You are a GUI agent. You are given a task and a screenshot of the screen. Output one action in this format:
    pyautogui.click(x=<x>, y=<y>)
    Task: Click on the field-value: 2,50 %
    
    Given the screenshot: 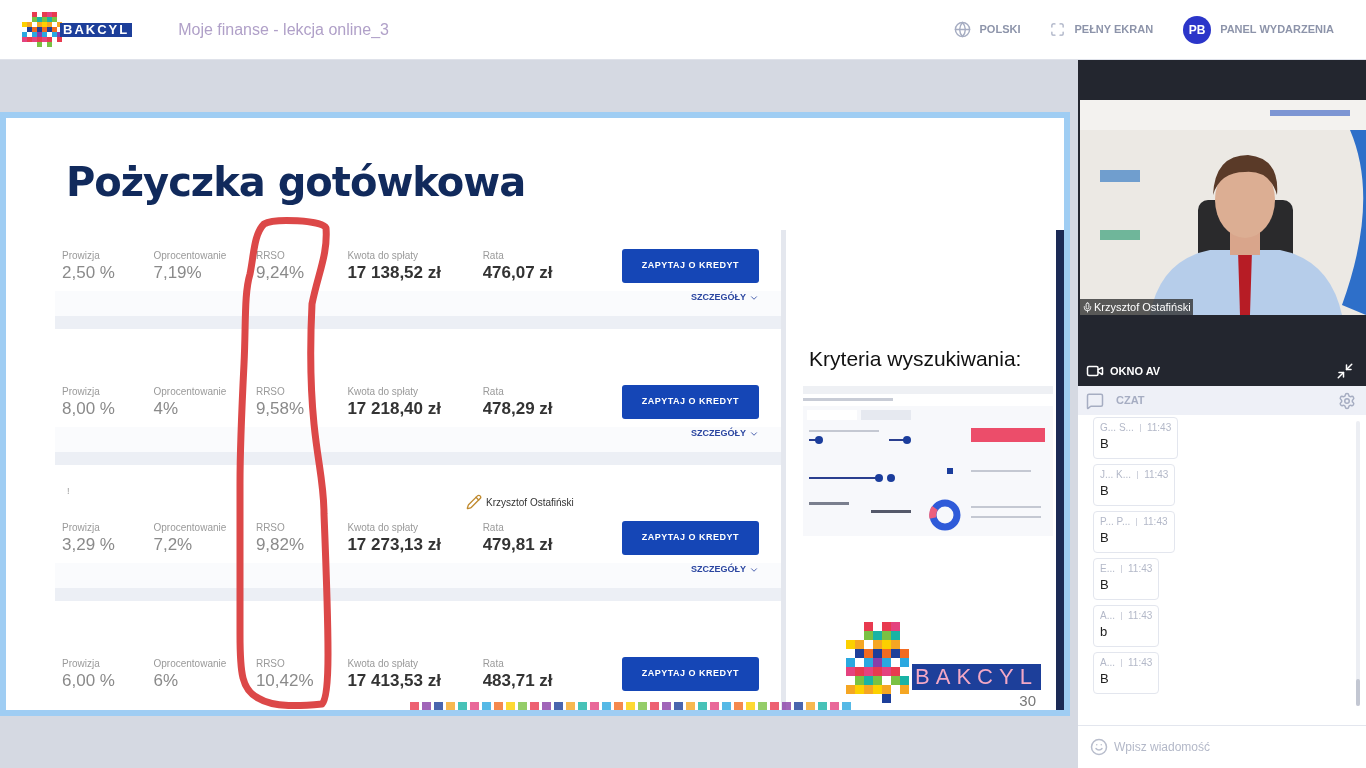 What is the action you would take?
    pyautogui.click(x=89, y=272)
    